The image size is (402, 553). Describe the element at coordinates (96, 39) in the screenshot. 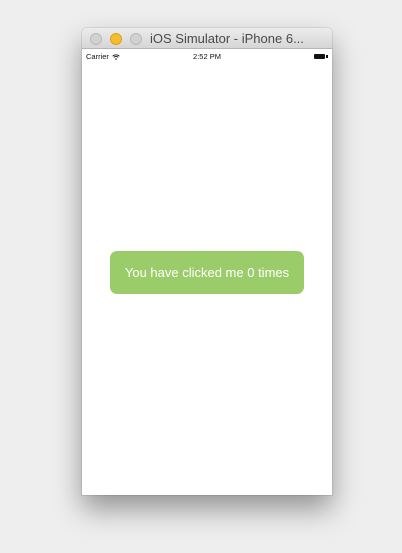

I see `close-window-button` at that location.